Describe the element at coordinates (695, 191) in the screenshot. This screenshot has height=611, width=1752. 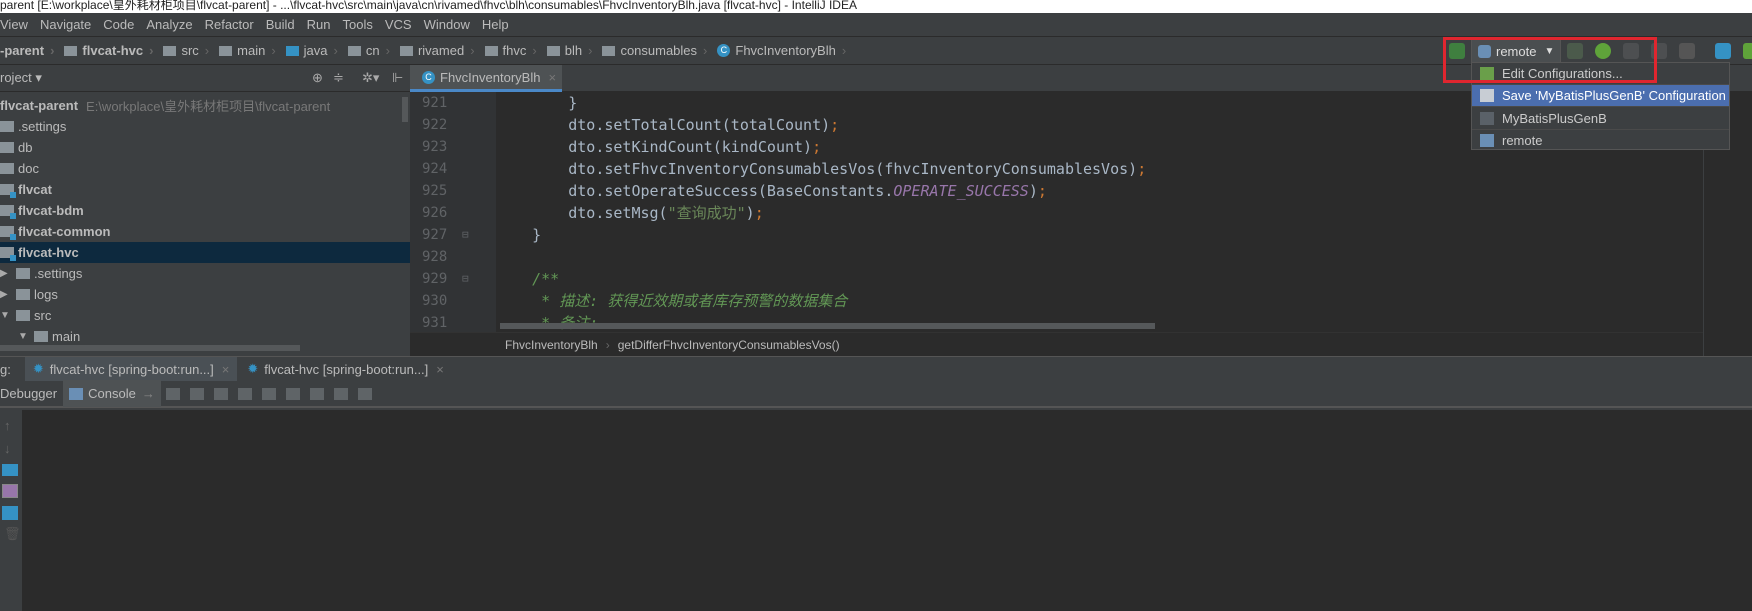
I see `code-text: dto.setOperateSuccess(BaseConstants.` at that location.